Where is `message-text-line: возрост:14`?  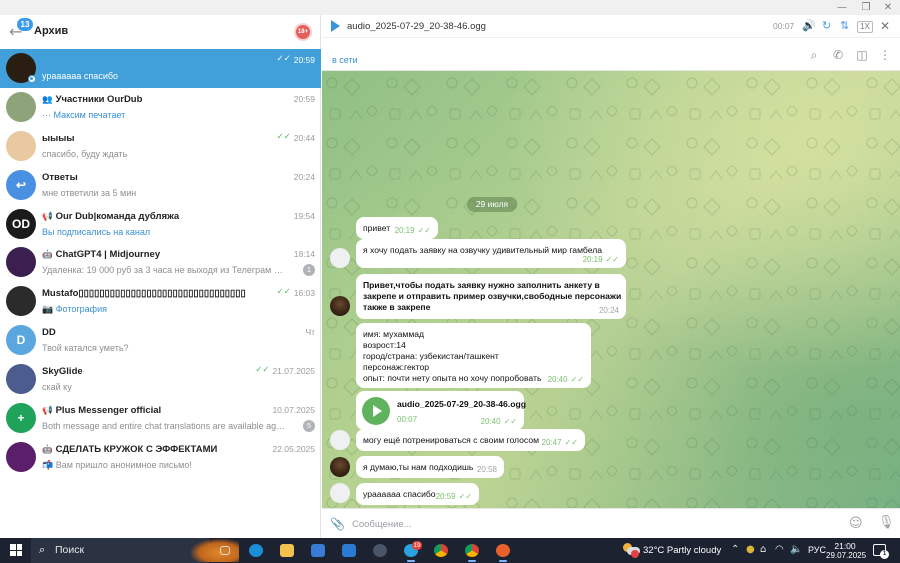 message-text-line: возрост:14 is located at coordinates (384, 345).